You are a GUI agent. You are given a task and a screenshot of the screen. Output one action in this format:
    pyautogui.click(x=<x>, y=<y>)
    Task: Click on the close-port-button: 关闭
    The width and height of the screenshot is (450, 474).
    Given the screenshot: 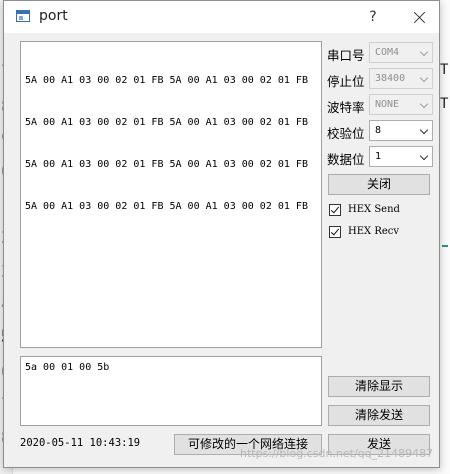 What is the action you would take?
    pyautogui.click(x=379, y=184)
    